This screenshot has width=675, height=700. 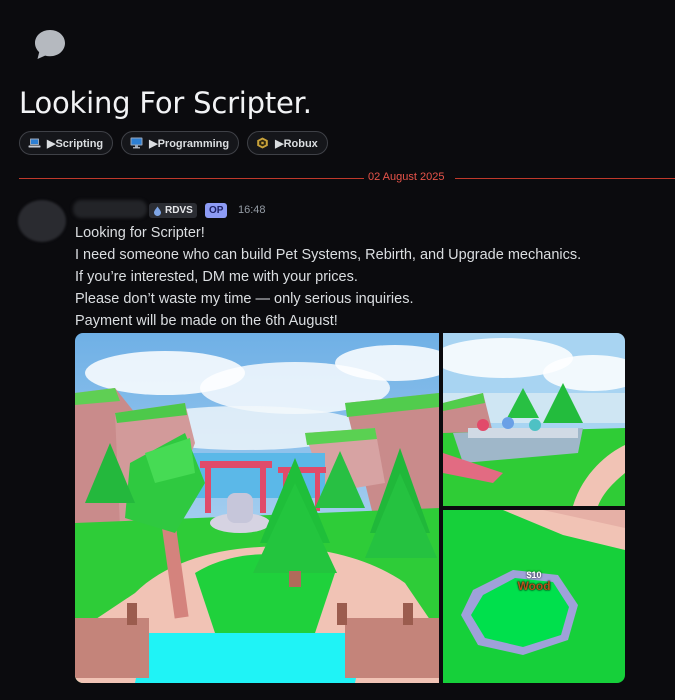 What do you see at coordinates (216, 210) in the screenshot?
I see `op-badge: OP` at bounding box center [216, 210].